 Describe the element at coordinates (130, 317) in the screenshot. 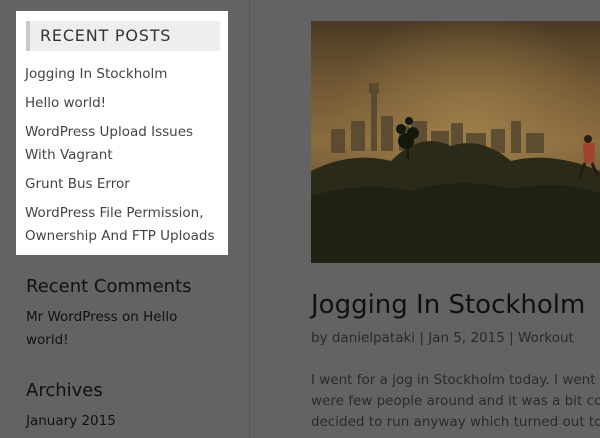

I see `comment-on-text: on` at that location.